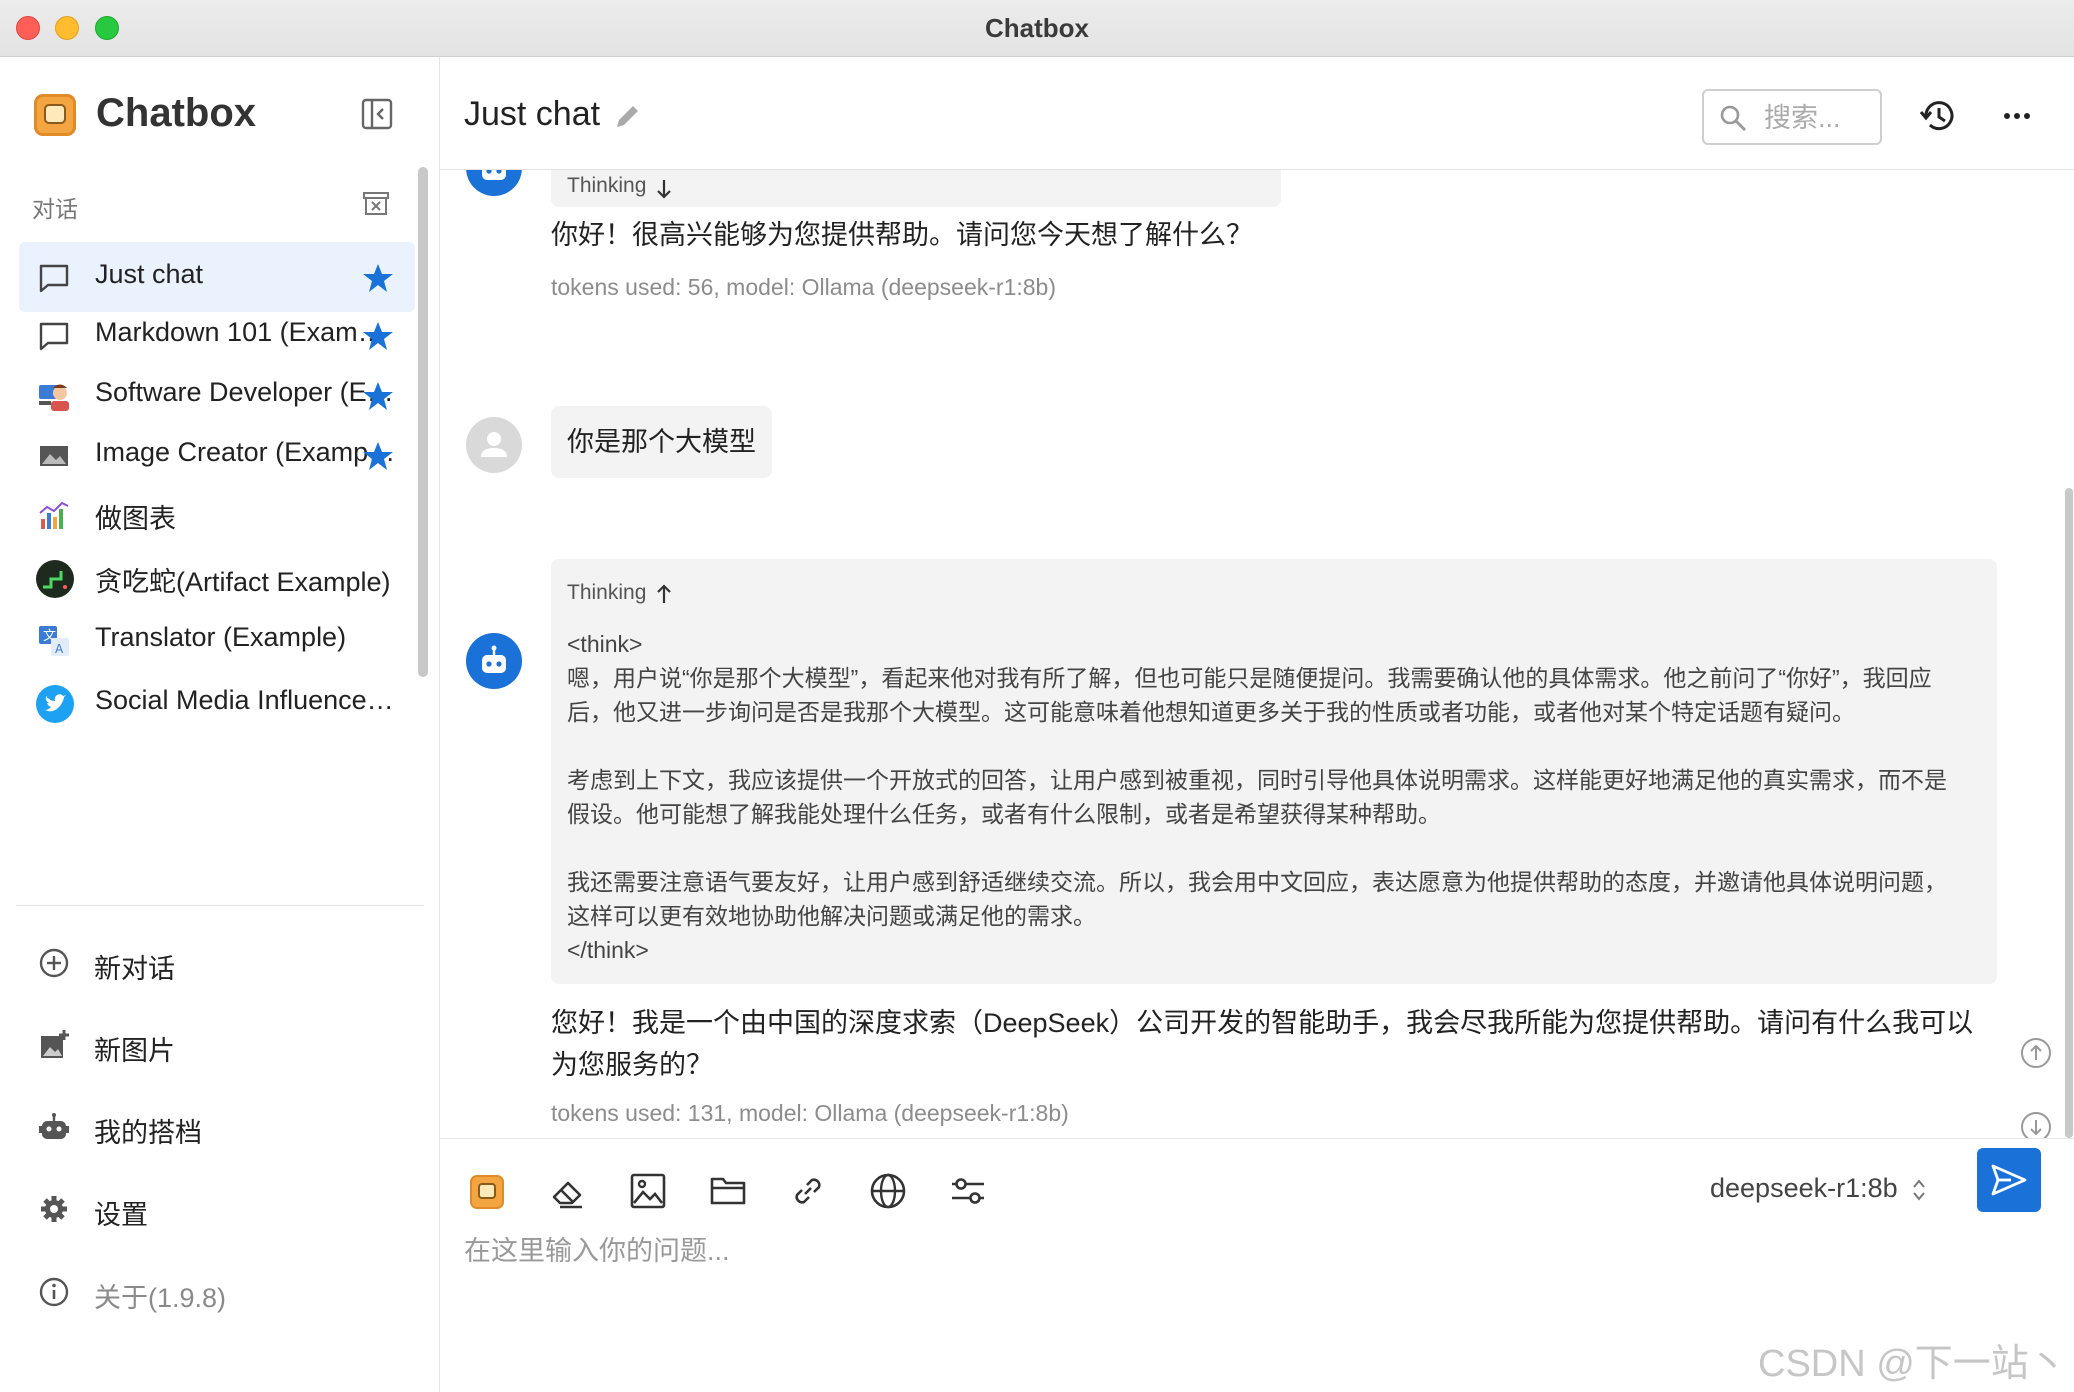  What do you see at coordinates (664, 594) in the screenshot?
I see `arrow-up-icon` at bounding box center [664, 594].